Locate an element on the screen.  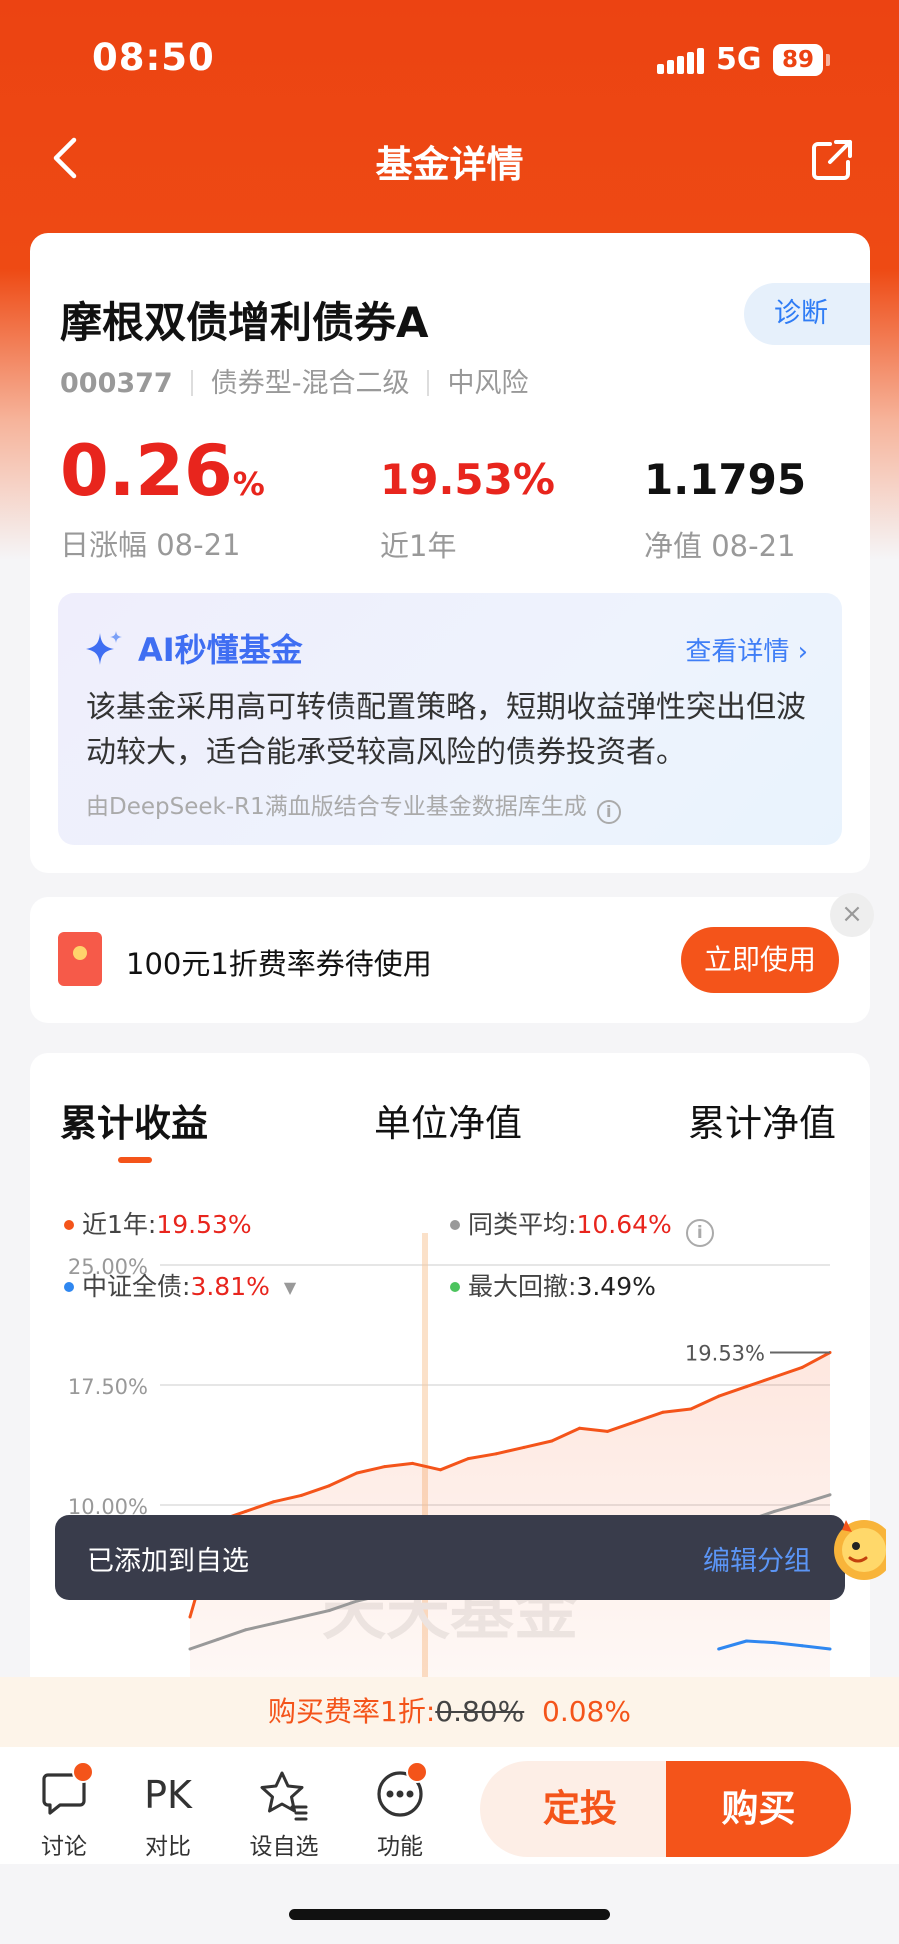
favorite-label: 设自选 is located at coordinates (284, 1847).